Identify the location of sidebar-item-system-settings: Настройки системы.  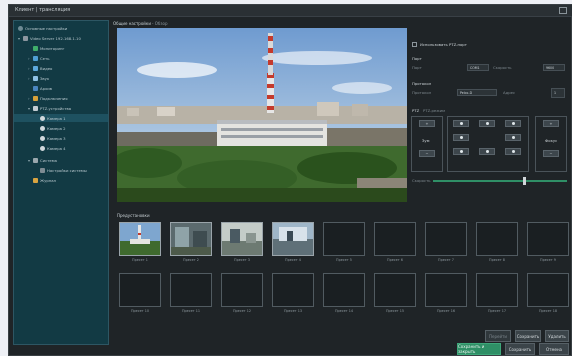
(63, 170).